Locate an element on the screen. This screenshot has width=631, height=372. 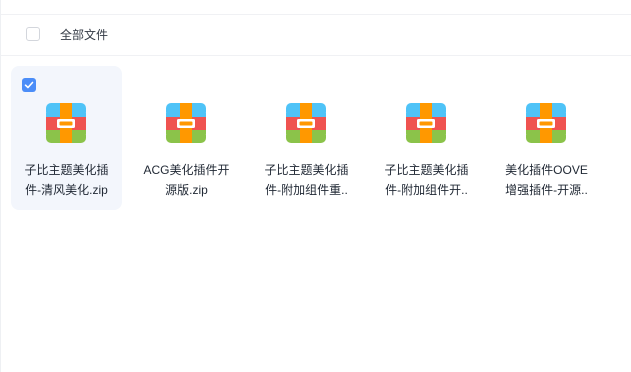
select-all-checkbox is located at coordinates (33, 34).